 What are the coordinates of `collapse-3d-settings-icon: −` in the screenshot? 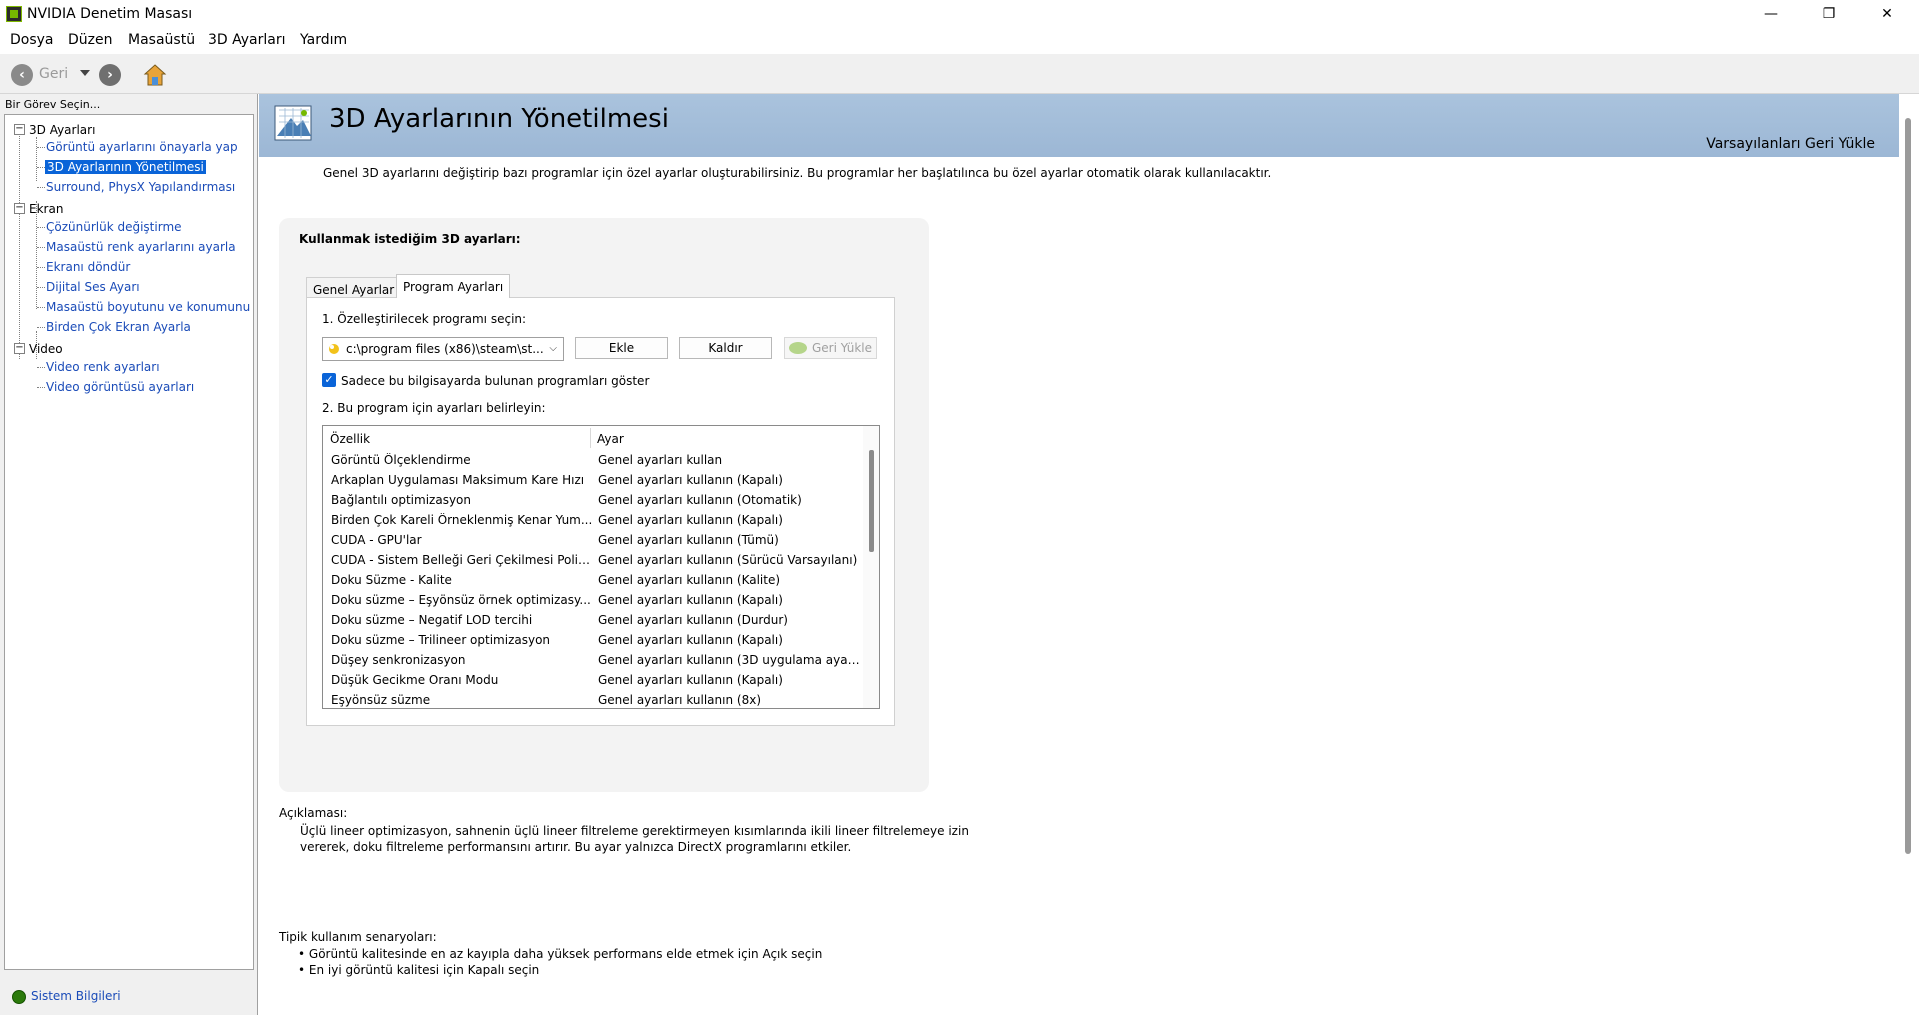 It's located at (19, 129).